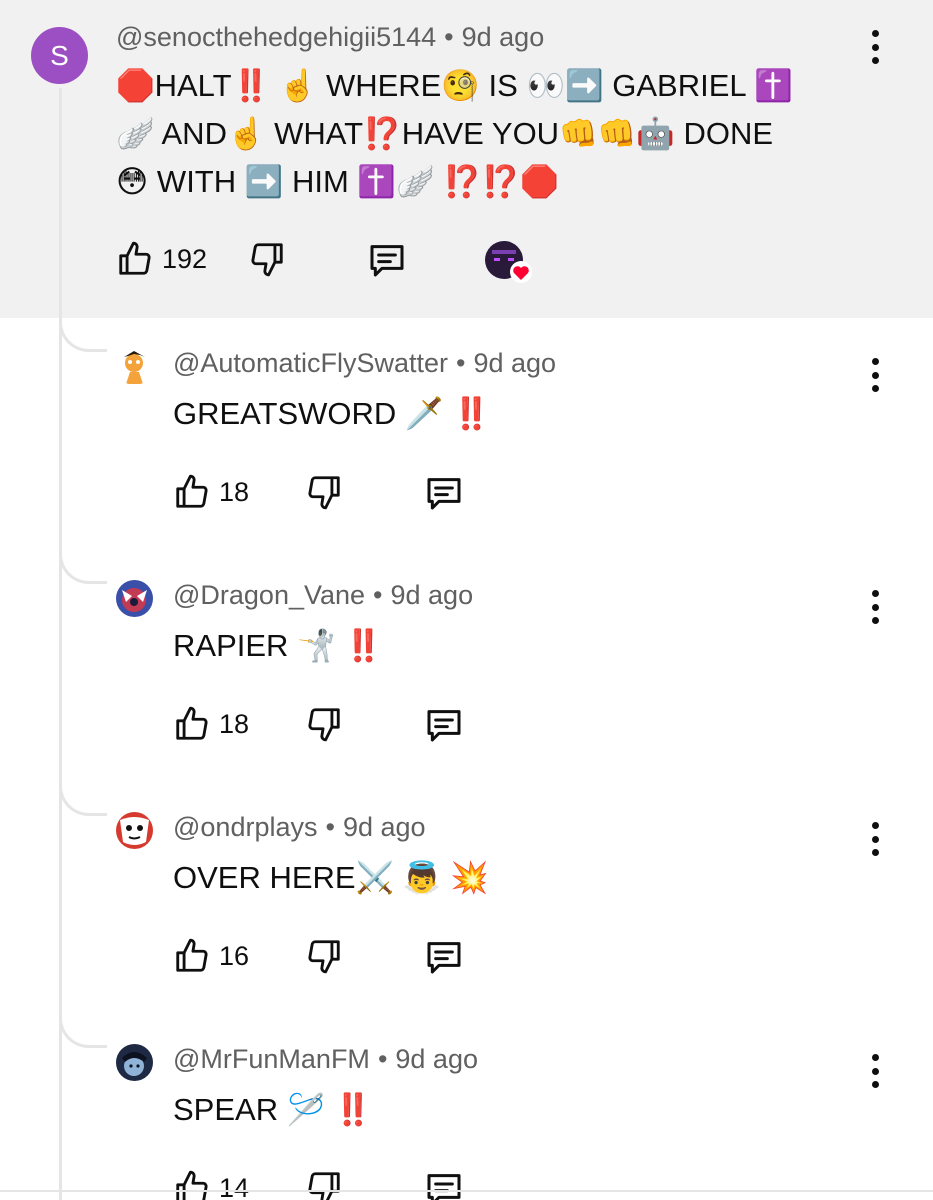  I want to click on comment-meta: @senocthehedgehigii5144 • 9d ago, so click(330, 37).